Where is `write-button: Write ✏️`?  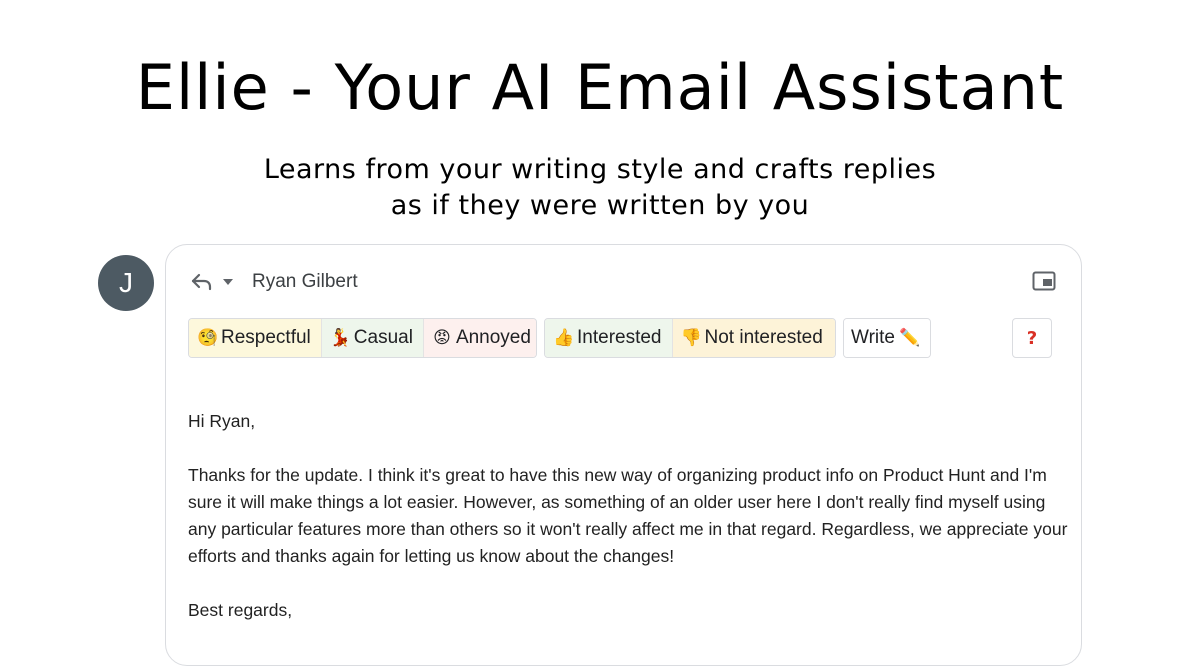
write-button: Write ✏️ is located at coordinates (887, 338).